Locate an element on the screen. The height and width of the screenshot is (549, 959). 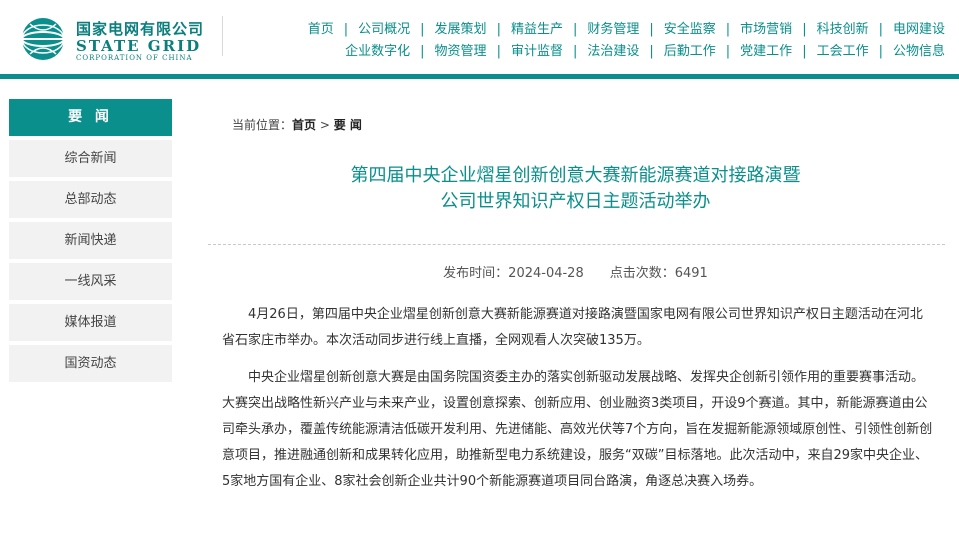
sidebar-item-general-news: 综合新闻 is located at coordinates (90, 158).